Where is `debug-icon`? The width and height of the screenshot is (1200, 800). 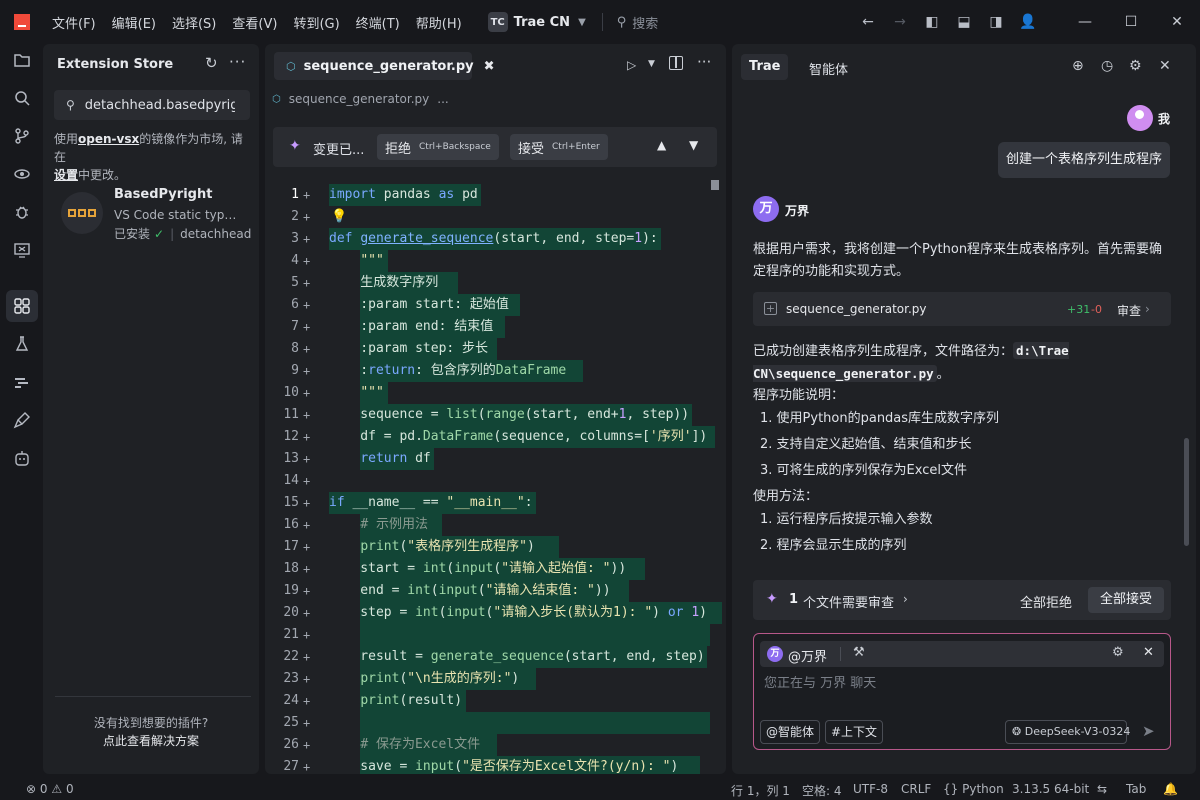
debug-icon is located at coordinates (22, 212).